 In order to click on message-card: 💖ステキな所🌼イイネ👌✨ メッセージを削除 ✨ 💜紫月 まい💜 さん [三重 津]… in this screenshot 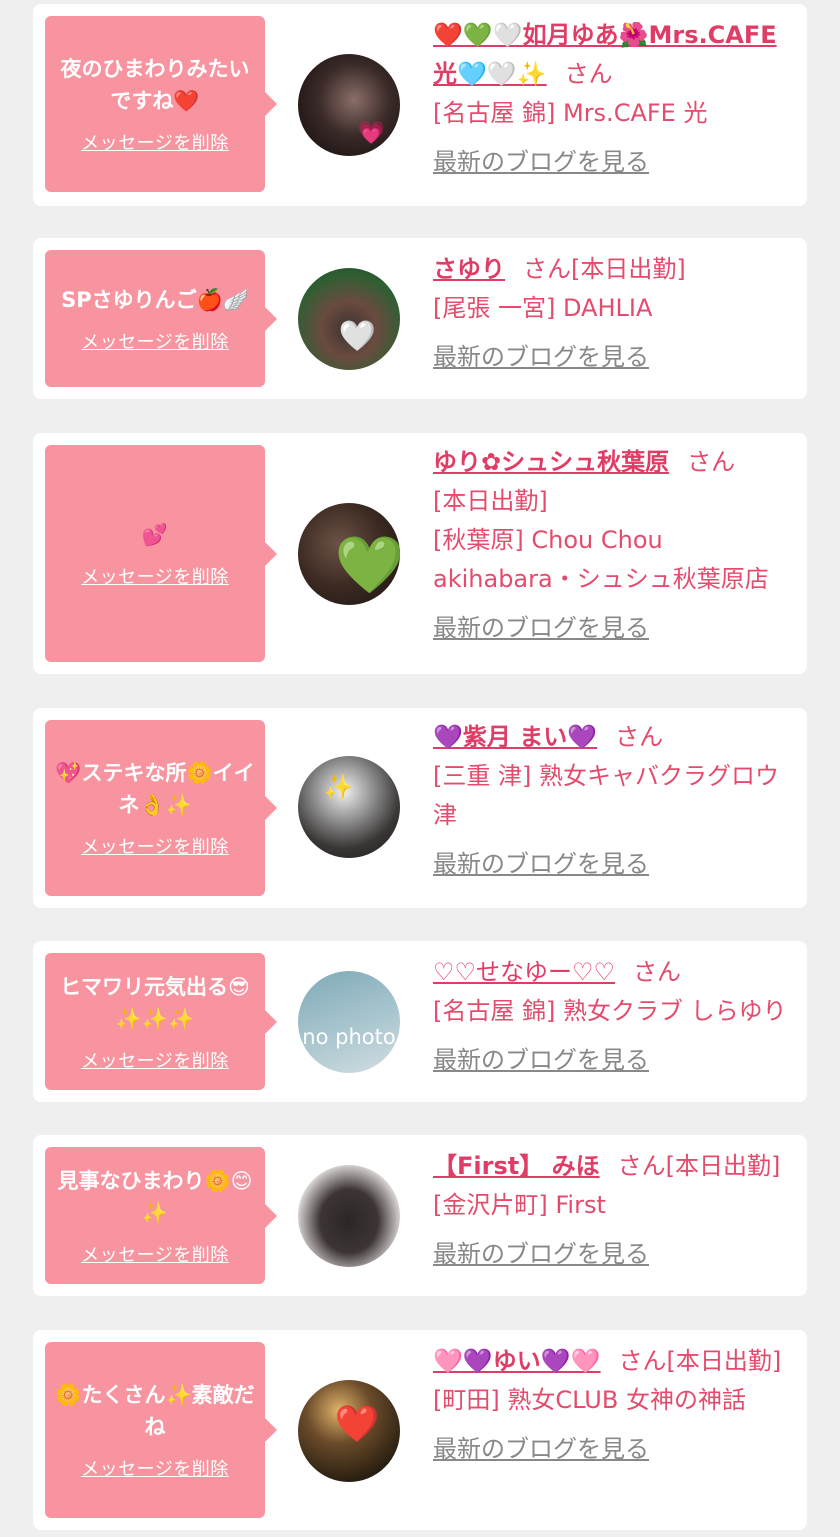, I will do `click(420, 808)`.